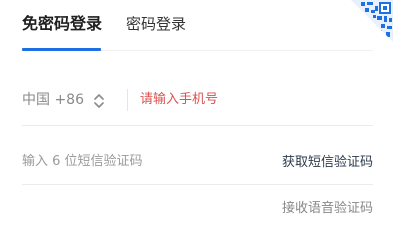 The width and height of the screenshot is (393, 240). What do you see at coordinates (327, 209) in the screenshot?
I see `voice-code-link: 接收语音验证码` at bounding box center [327, 209].